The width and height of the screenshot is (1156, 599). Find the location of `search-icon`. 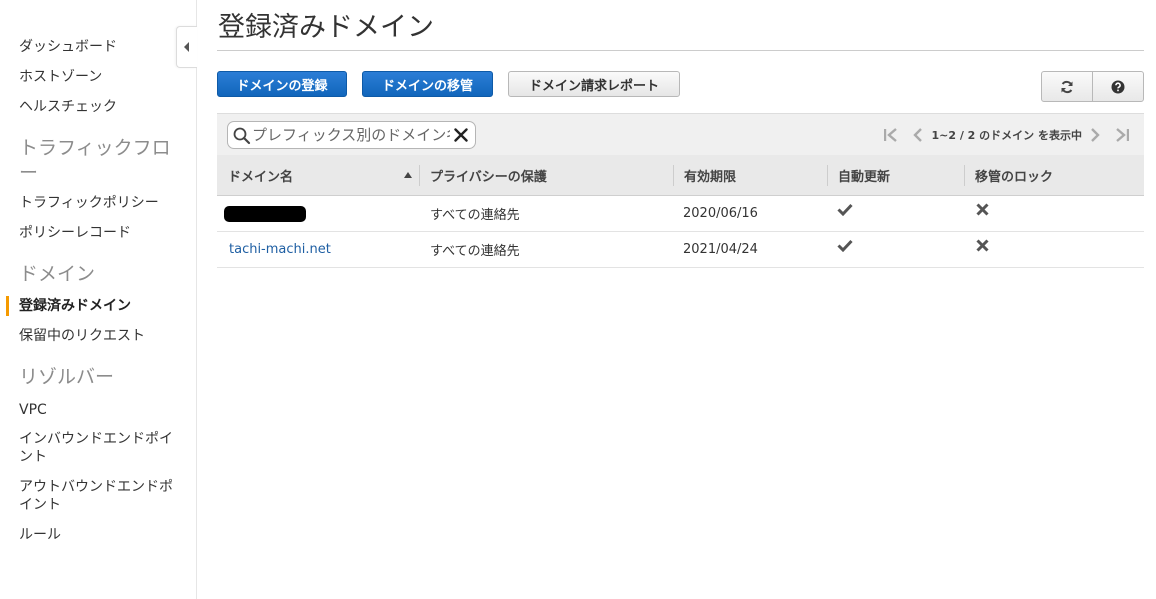

search-icon is located at coordinates (242, 136).